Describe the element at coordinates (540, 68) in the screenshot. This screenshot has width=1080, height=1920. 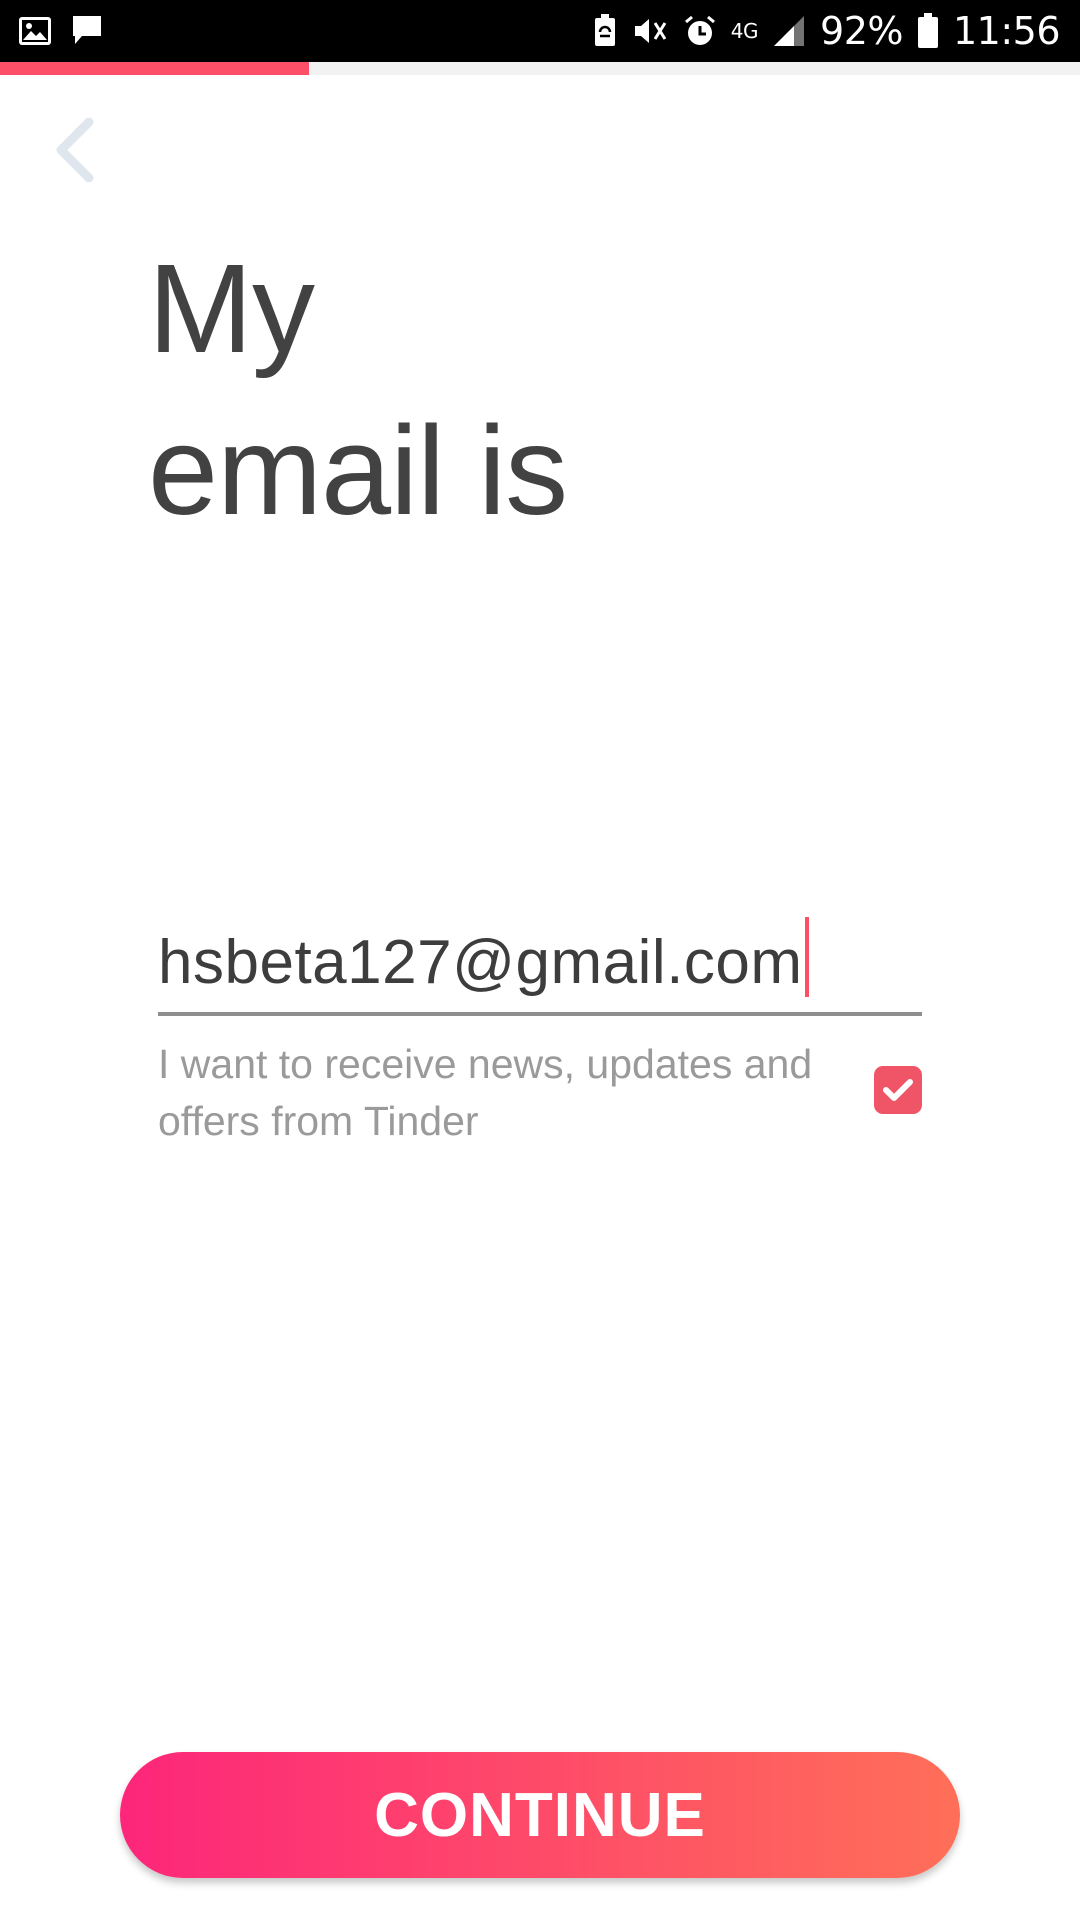
I see `signup-progress-bar` at that location.